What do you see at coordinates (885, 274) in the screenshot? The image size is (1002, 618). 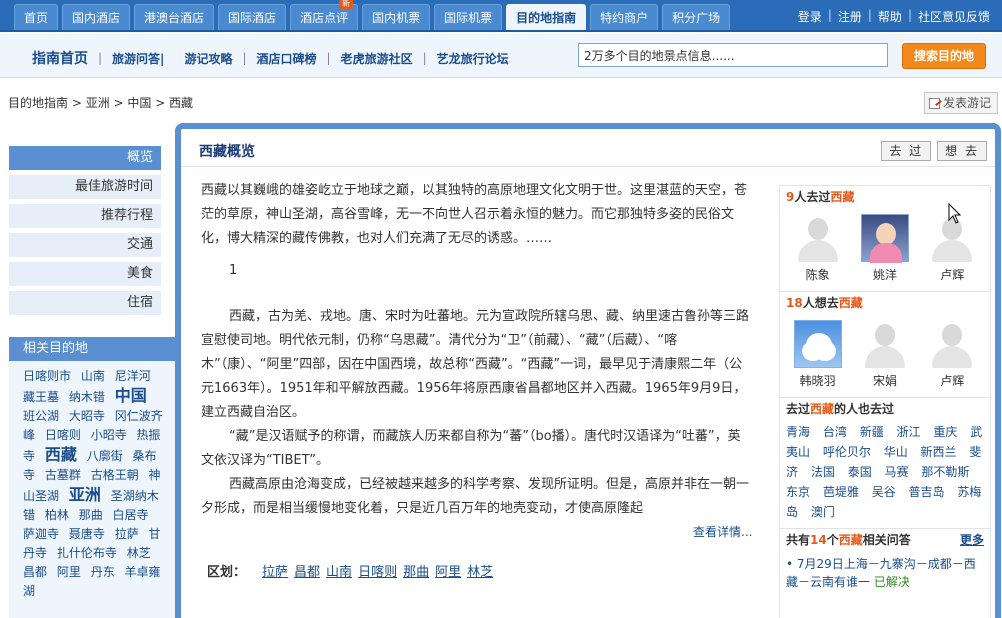 I see `user-name: 姚洋` at bounding box center [885, 274].